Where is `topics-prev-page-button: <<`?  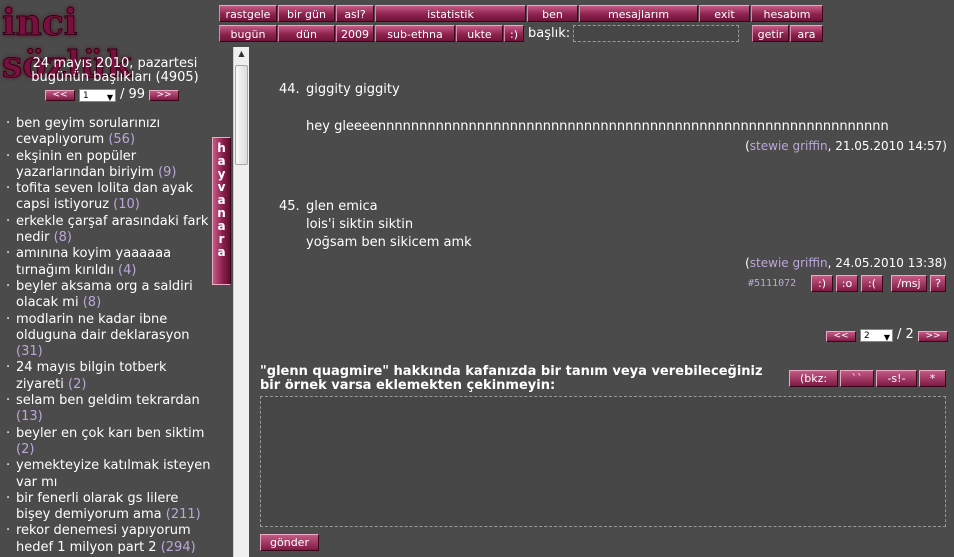
topics-prev-page-button: << is located at coordinates (60, 95).